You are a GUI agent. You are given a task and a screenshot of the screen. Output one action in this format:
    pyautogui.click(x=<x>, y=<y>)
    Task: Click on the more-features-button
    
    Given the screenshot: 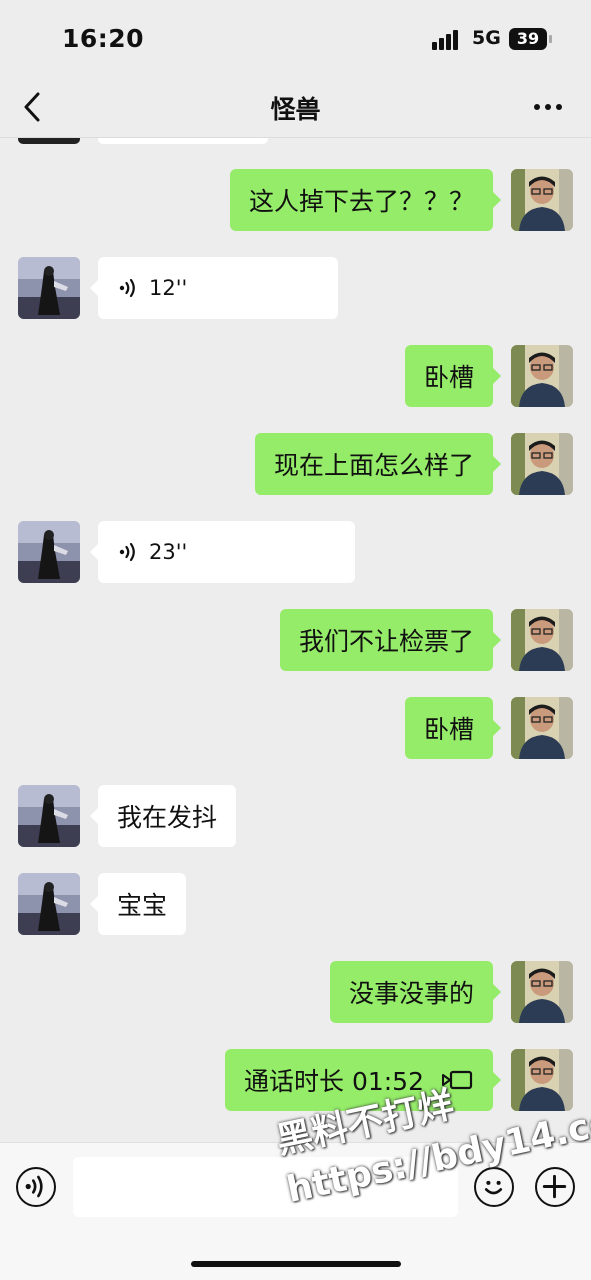 What is the action you would take?
    pyautogui.click(x=555, y=1187)
    